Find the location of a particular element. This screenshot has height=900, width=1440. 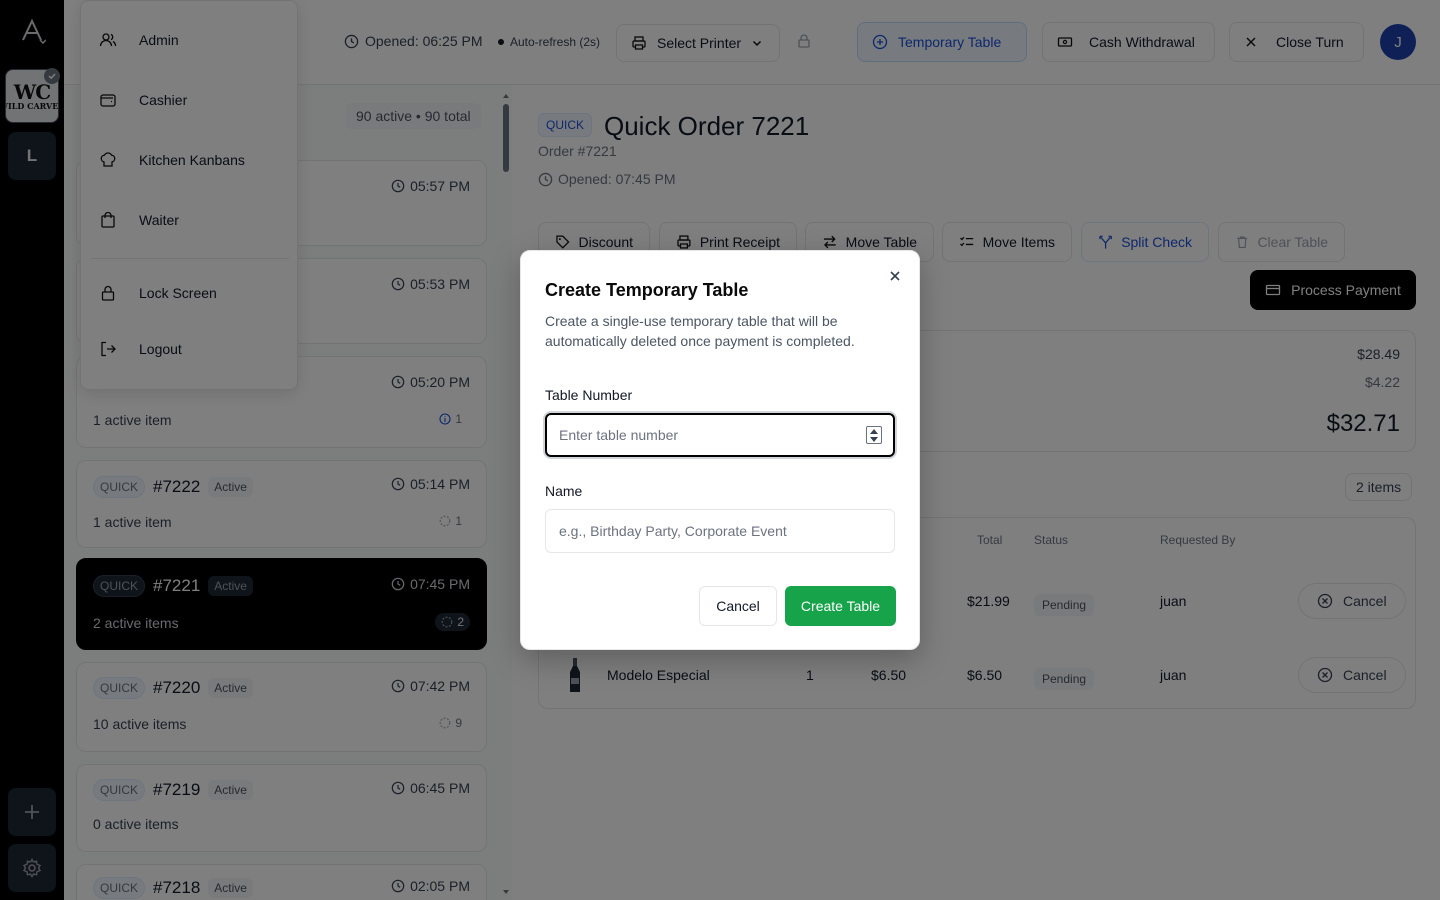

stepper-up-icon is located at coordinates (874, 431).